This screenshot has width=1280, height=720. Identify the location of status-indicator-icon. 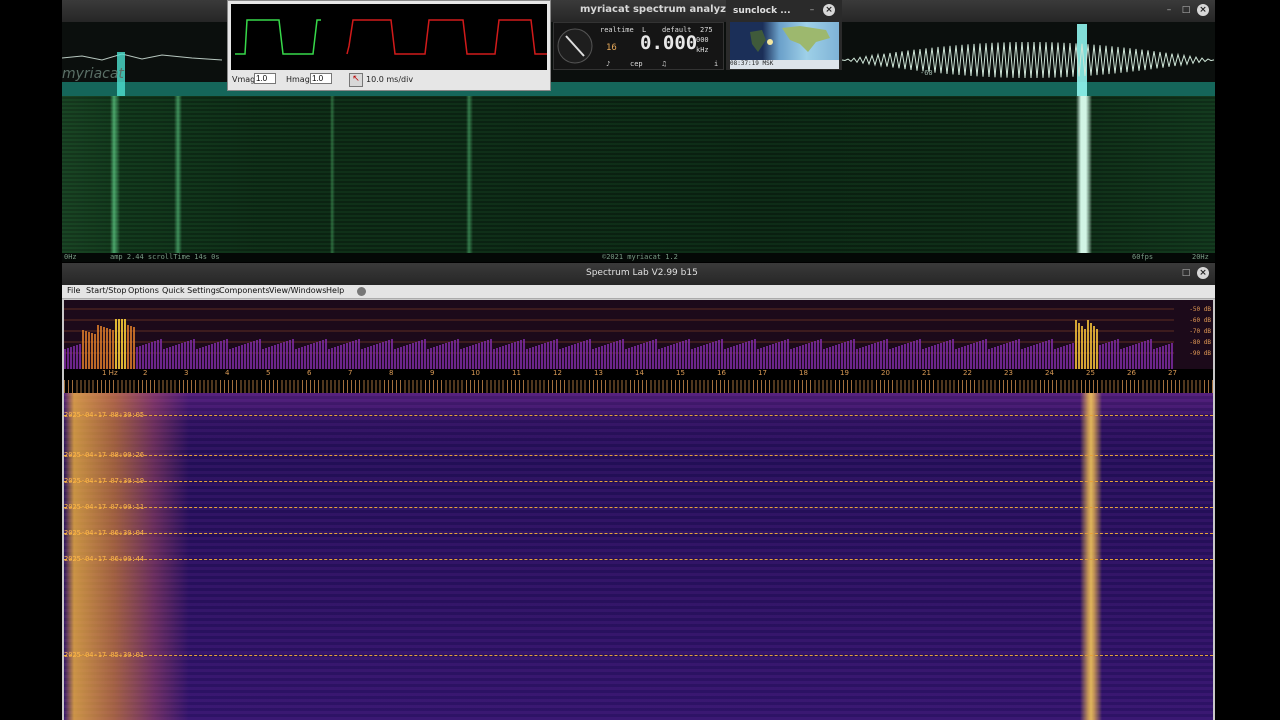
(361, 291).